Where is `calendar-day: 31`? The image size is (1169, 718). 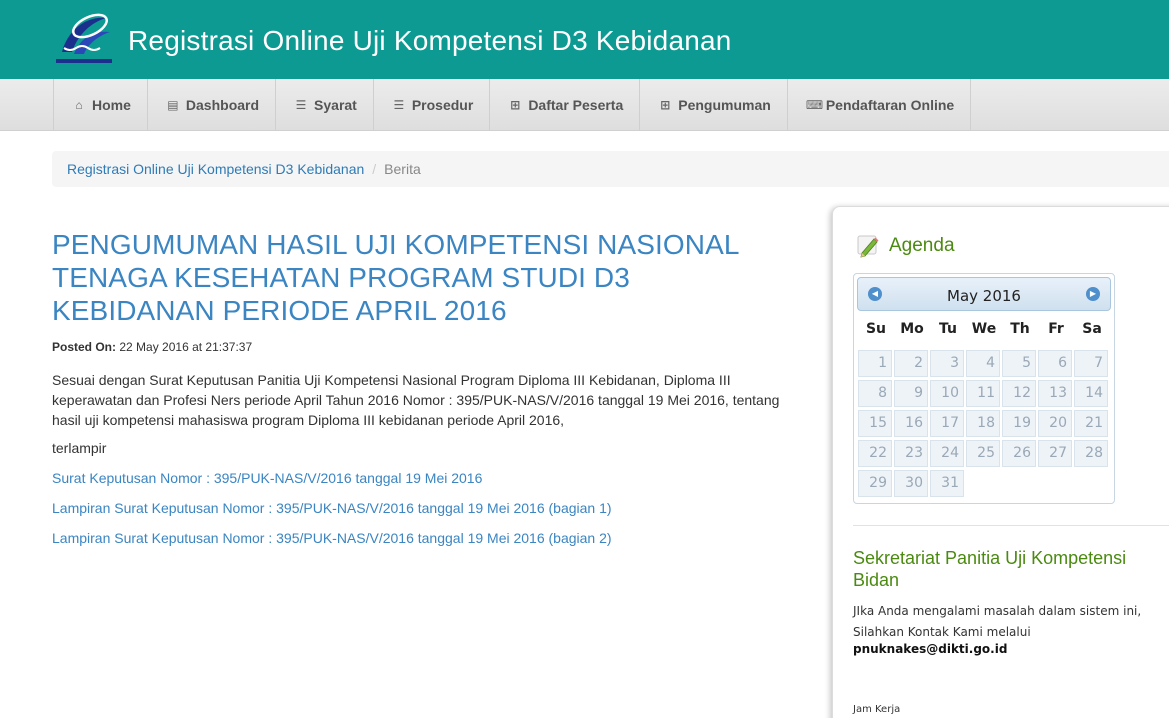 calendar-day: 31 is located at coordinates (947, 483).